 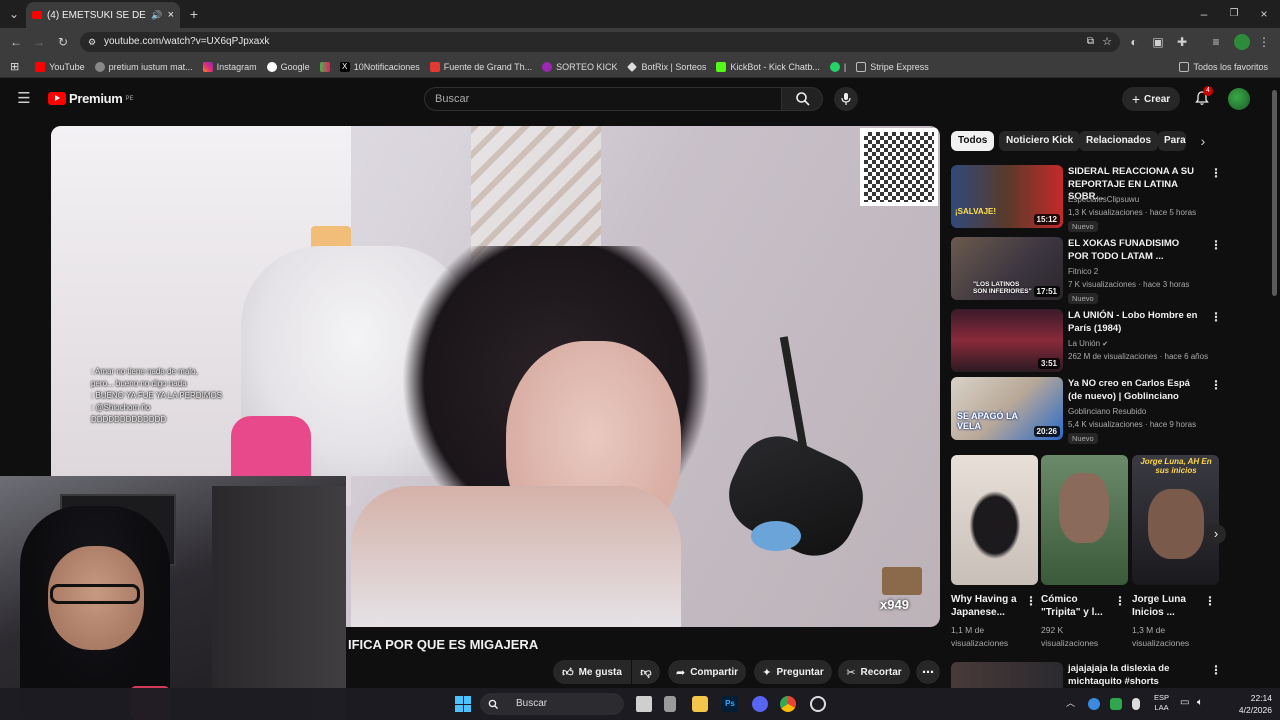 I want to click on rec-title: LA UNIÓN - Lobo Hombre en París (1984), so click(x=1135, y=322).